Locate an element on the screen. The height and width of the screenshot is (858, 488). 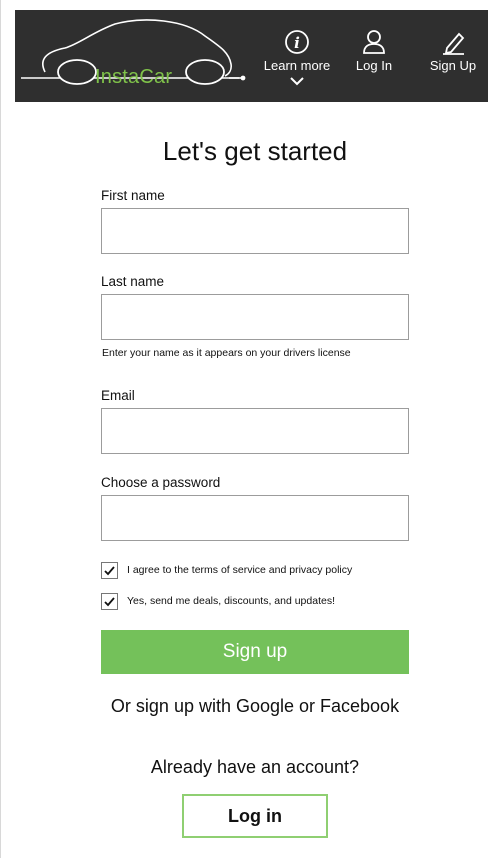
pencil-icon is located at coordinates (454, 43).